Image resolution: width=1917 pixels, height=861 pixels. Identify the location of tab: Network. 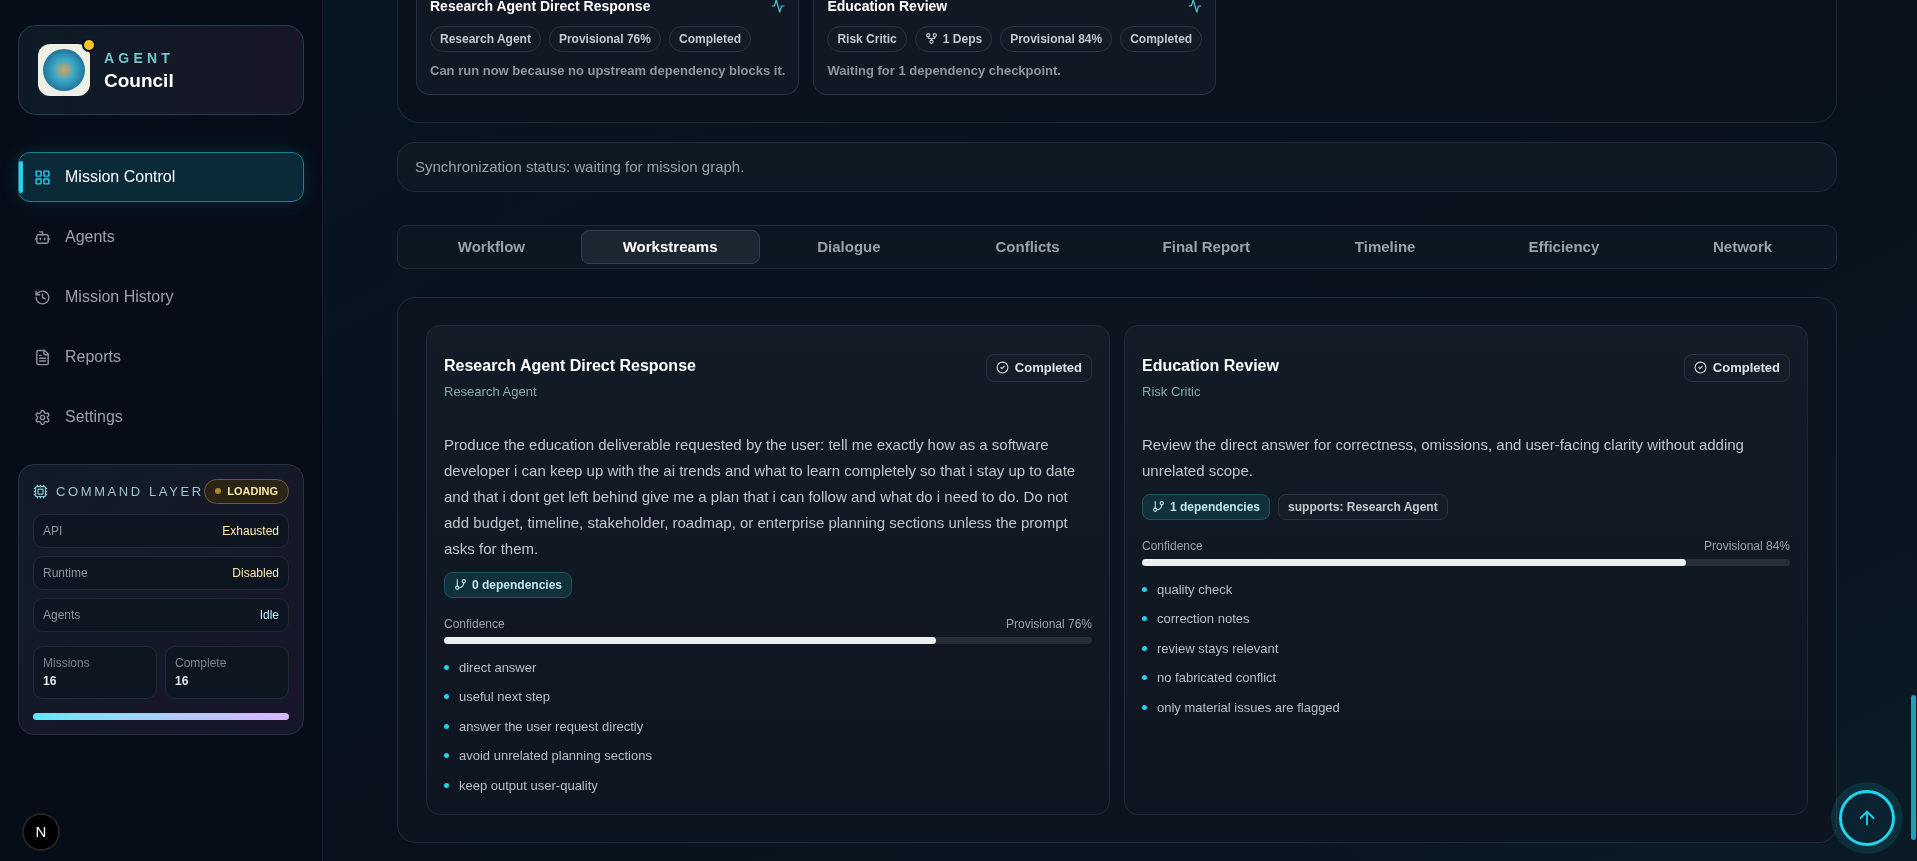
(1742, 247).